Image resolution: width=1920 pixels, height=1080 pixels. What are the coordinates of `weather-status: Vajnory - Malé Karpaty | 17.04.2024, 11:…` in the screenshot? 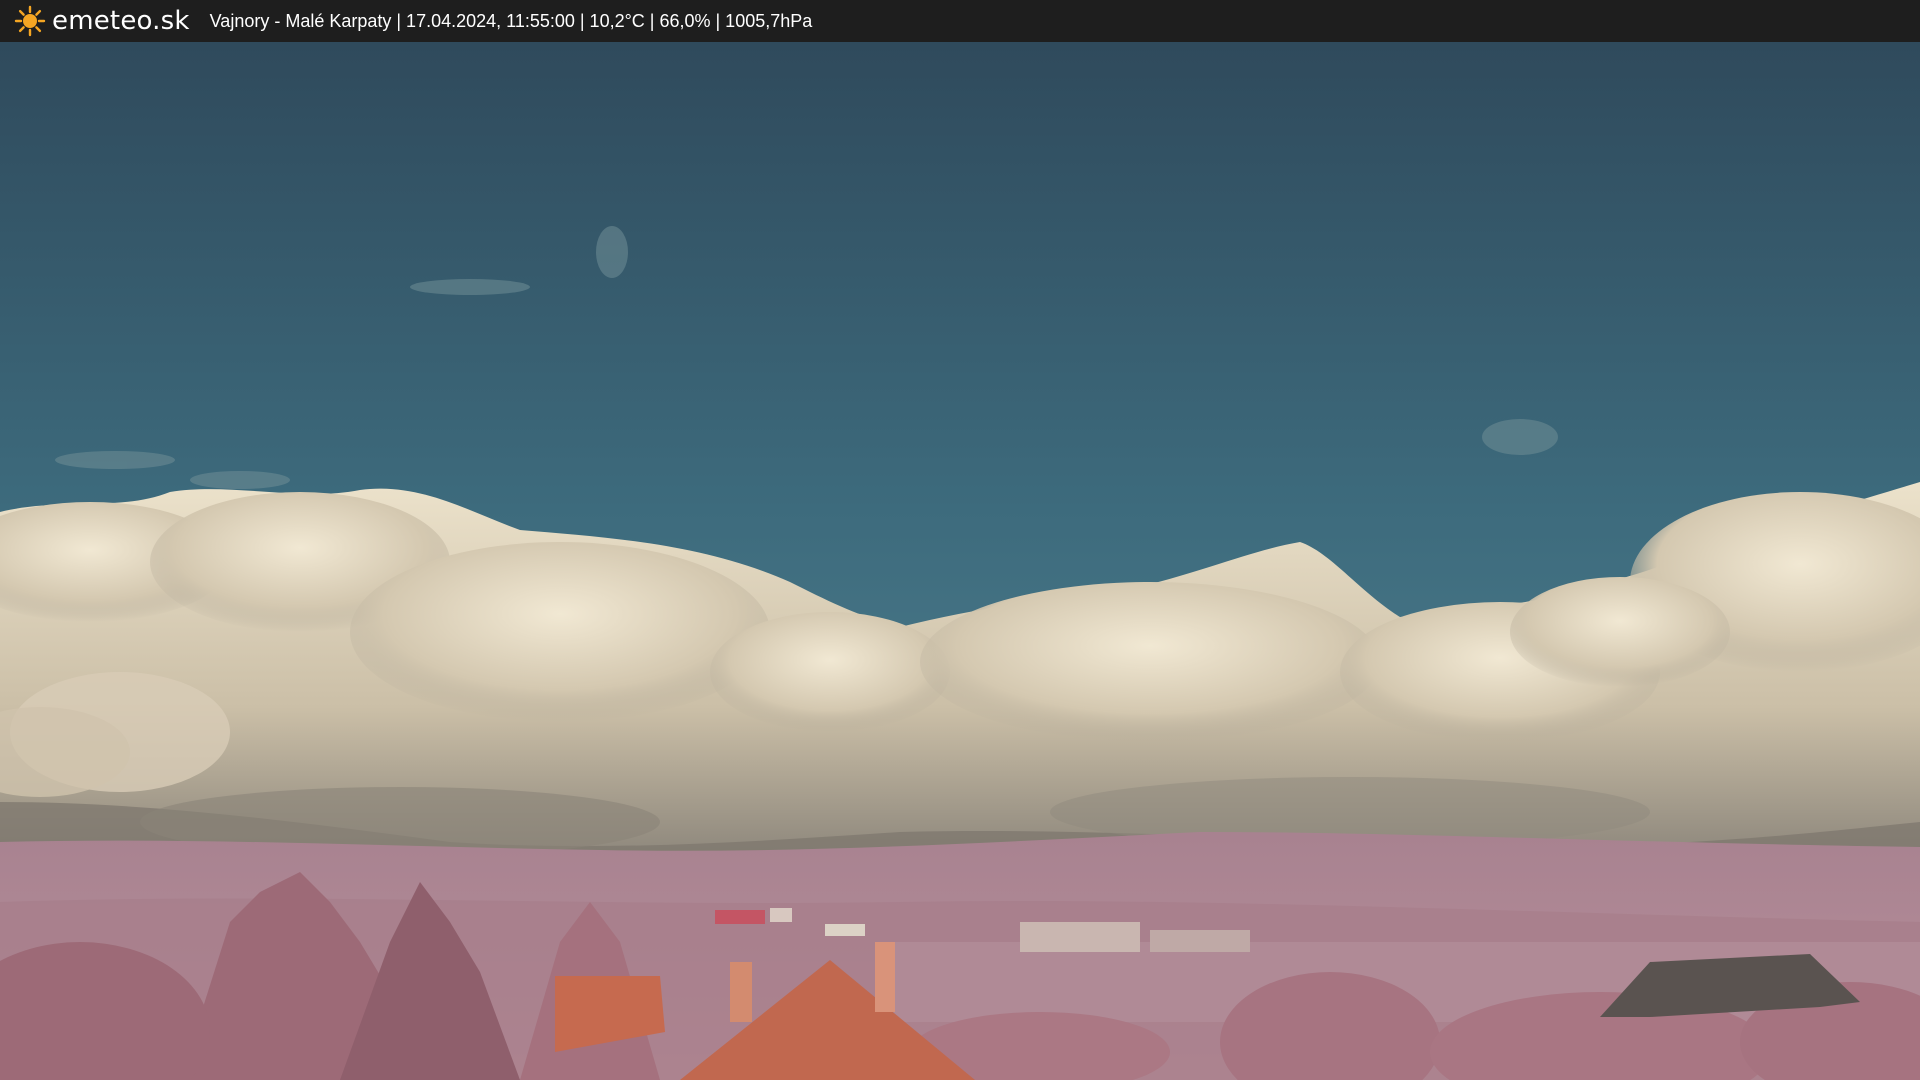 It's located at (511, 20).